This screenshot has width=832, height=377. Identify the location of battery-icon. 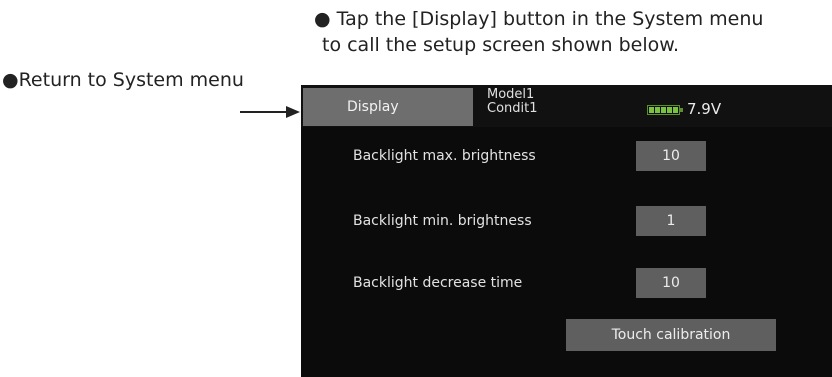
(665, 110).